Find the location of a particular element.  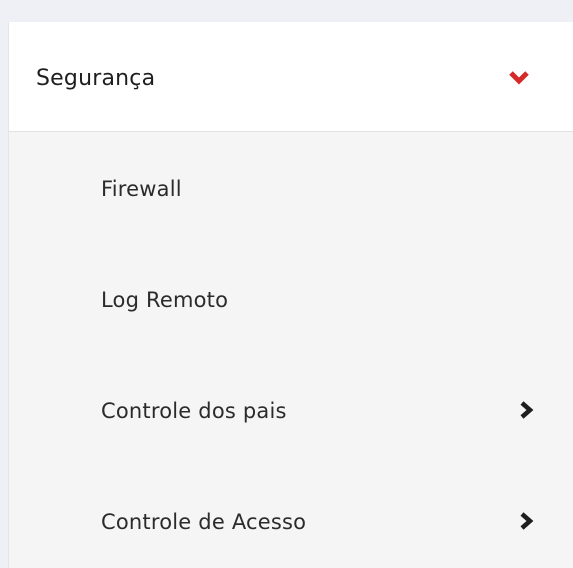

menu-item-label: Log Remoto is located at coordinates (165, 300).